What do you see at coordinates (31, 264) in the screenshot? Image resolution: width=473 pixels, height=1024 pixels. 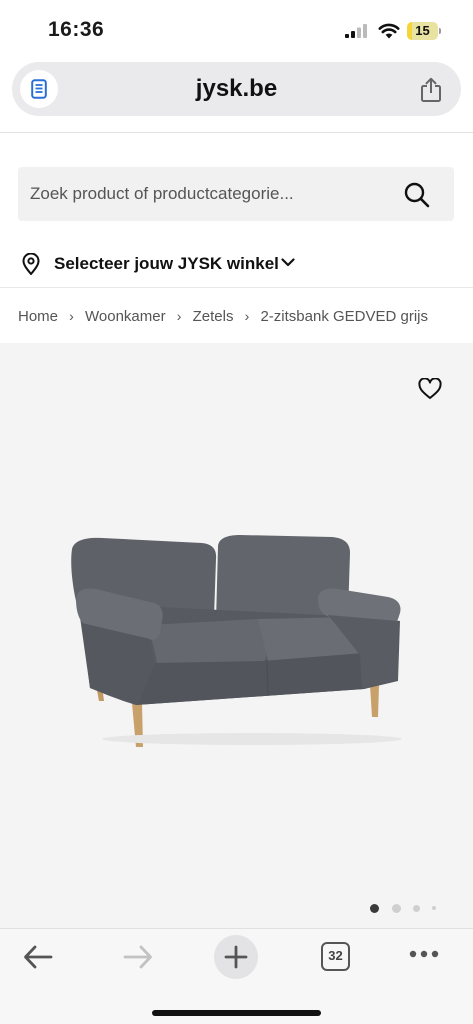 I see `pin-icon` at bounding box center [31, 264].